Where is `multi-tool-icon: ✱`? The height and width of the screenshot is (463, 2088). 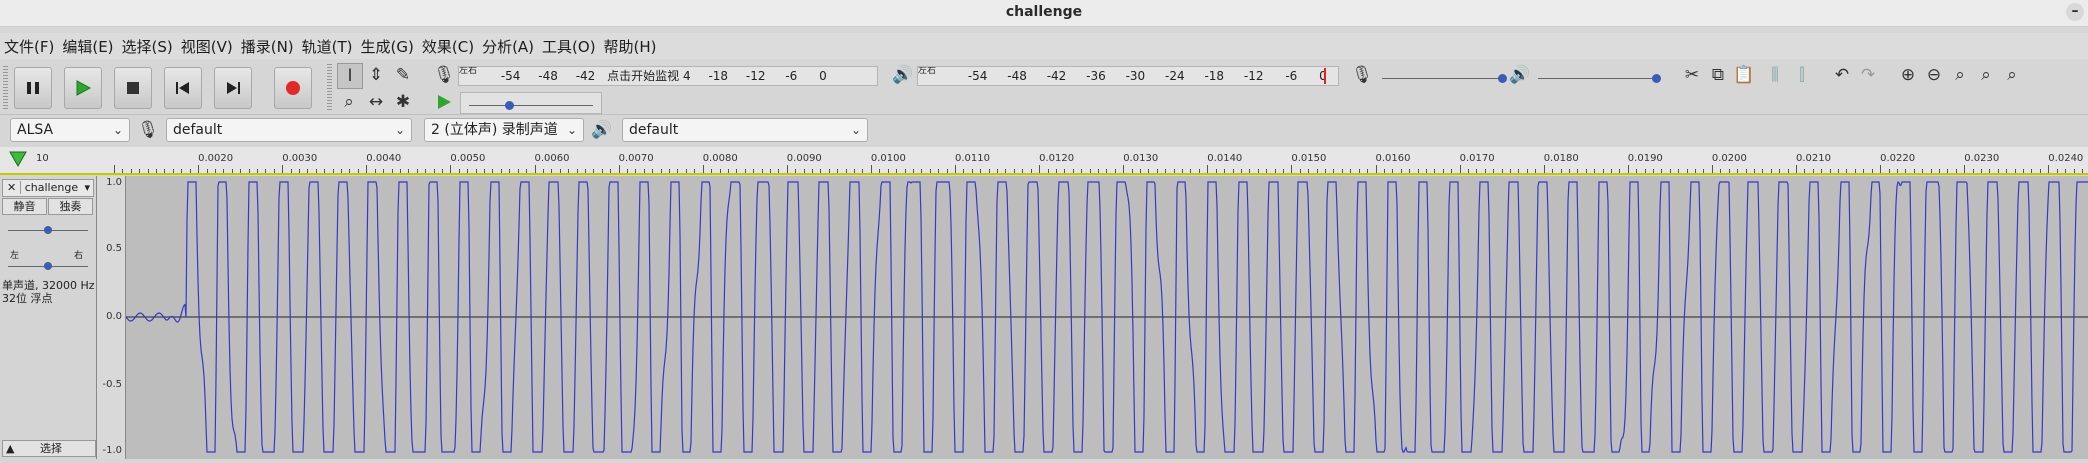
multi-tool-icon: ✱ is located at coordinates (403, 102).